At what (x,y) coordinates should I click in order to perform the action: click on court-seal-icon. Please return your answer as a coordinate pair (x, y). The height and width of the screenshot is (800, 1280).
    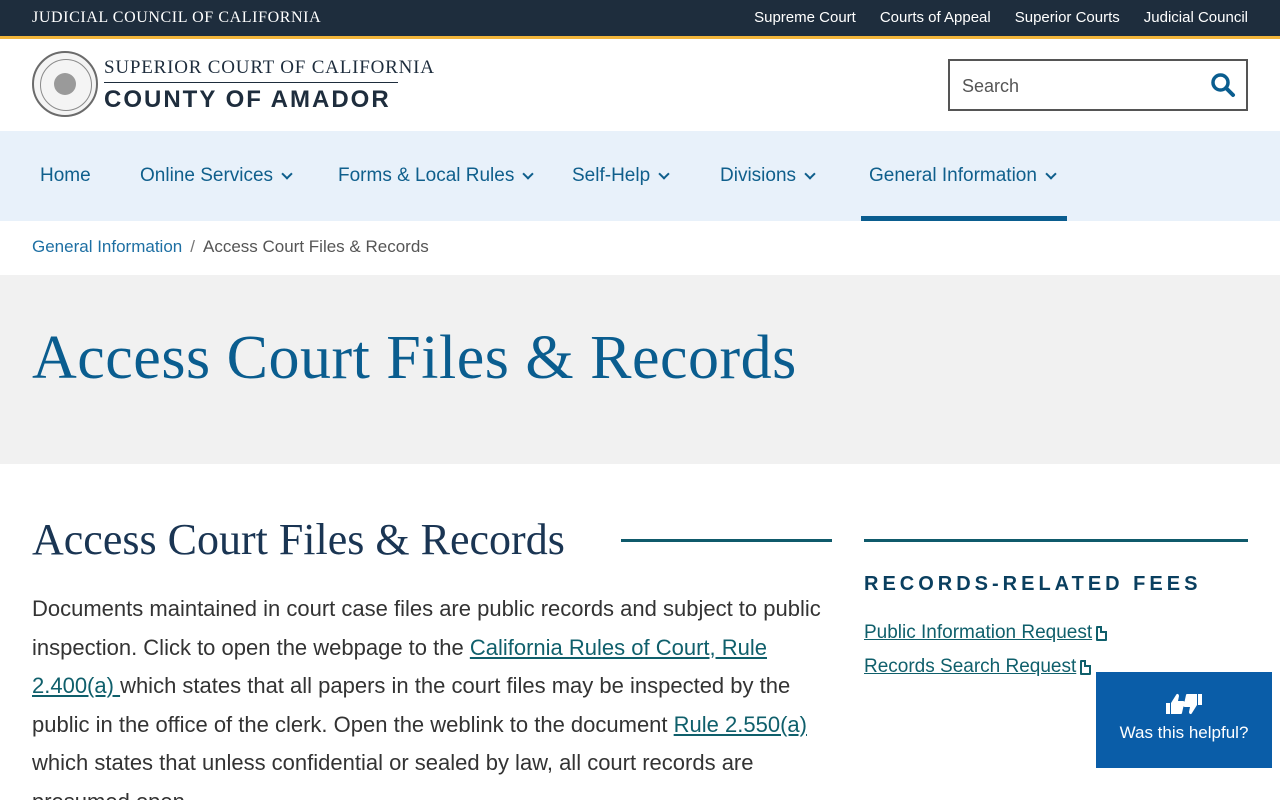
    Looking at the image, I should click on (65, 84).